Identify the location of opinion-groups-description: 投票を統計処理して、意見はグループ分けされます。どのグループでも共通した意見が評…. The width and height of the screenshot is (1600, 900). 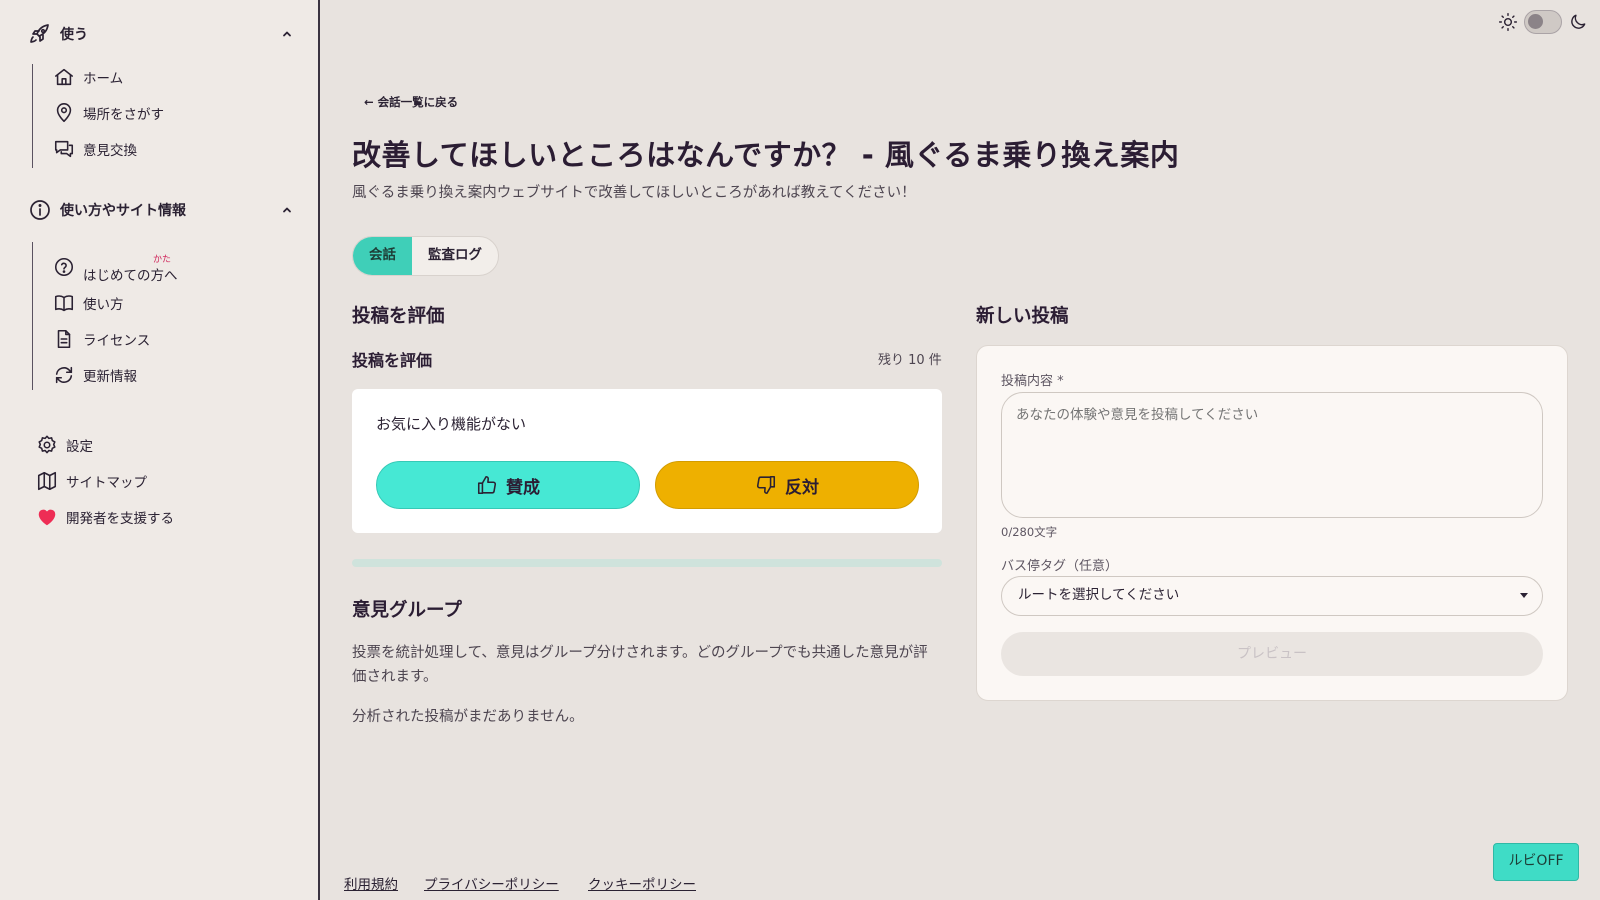
(640, 665).